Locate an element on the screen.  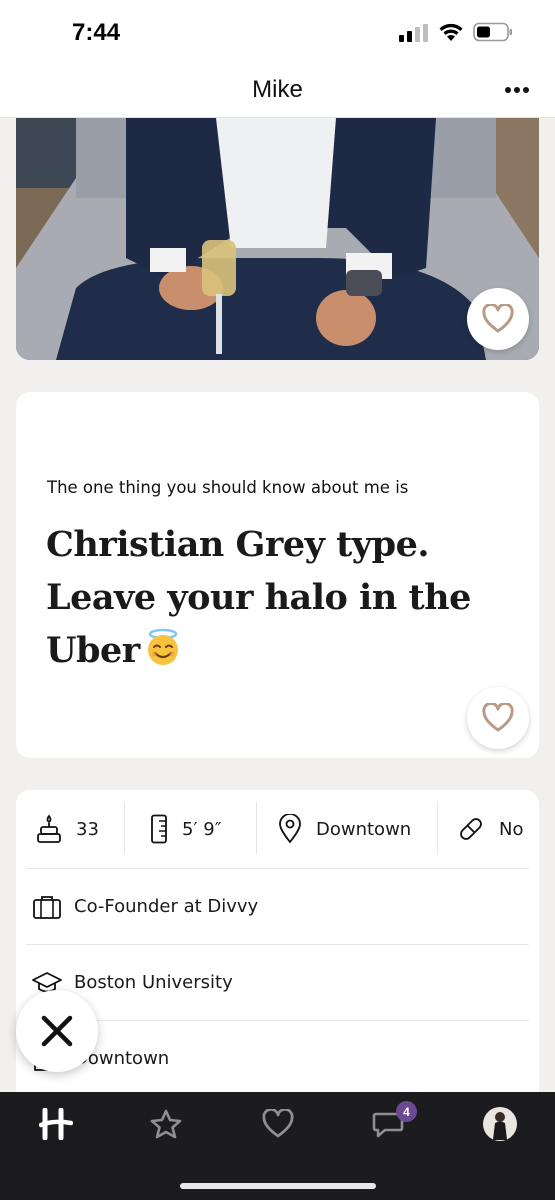
cake-icon is located at coordinates (49, 829).